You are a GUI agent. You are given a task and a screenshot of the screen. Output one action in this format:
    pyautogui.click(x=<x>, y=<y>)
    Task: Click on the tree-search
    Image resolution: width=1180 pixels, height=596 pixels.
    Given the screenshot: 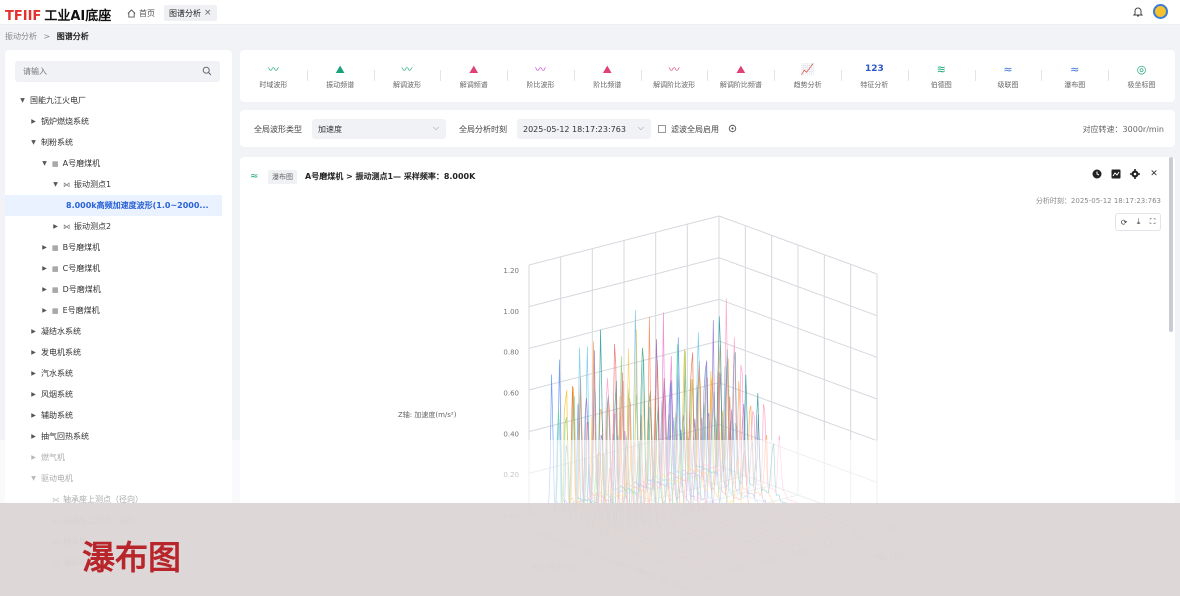 What is the action you would take?
    pyautogui.click(x=117, y=71)
    